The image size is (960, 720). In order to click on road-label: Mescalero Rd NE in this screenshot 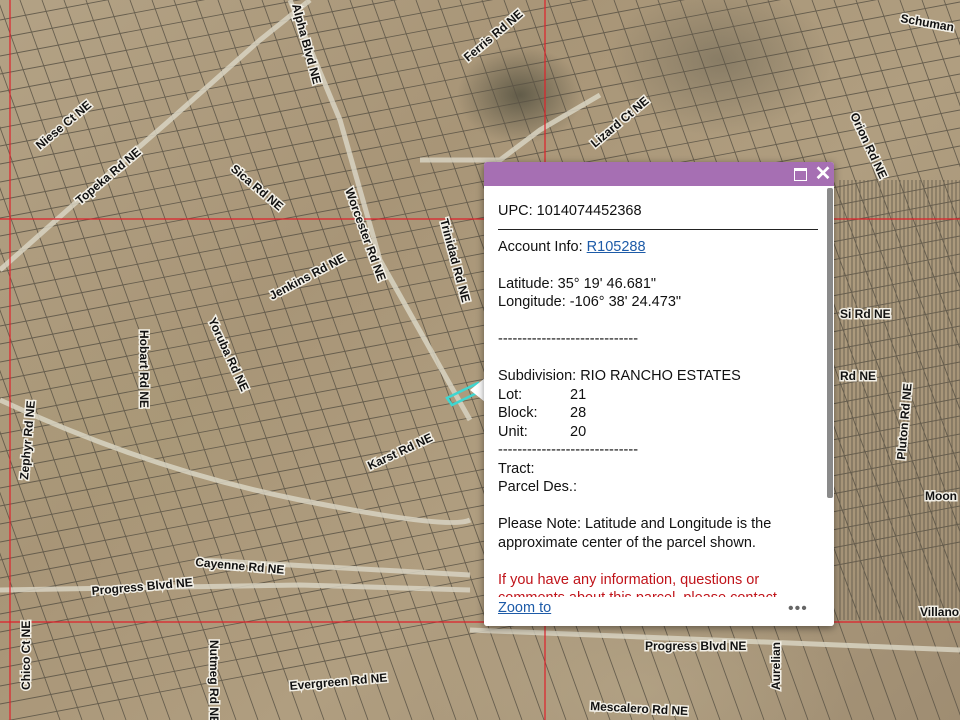, I will do `click(639, 708)`.